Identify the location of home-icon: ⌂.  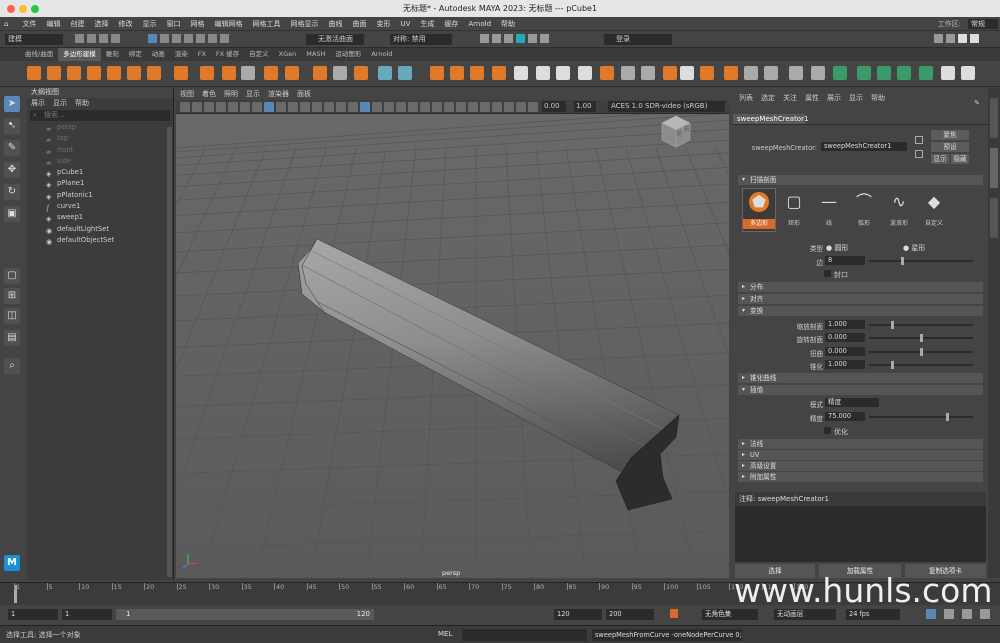
(6, 24).